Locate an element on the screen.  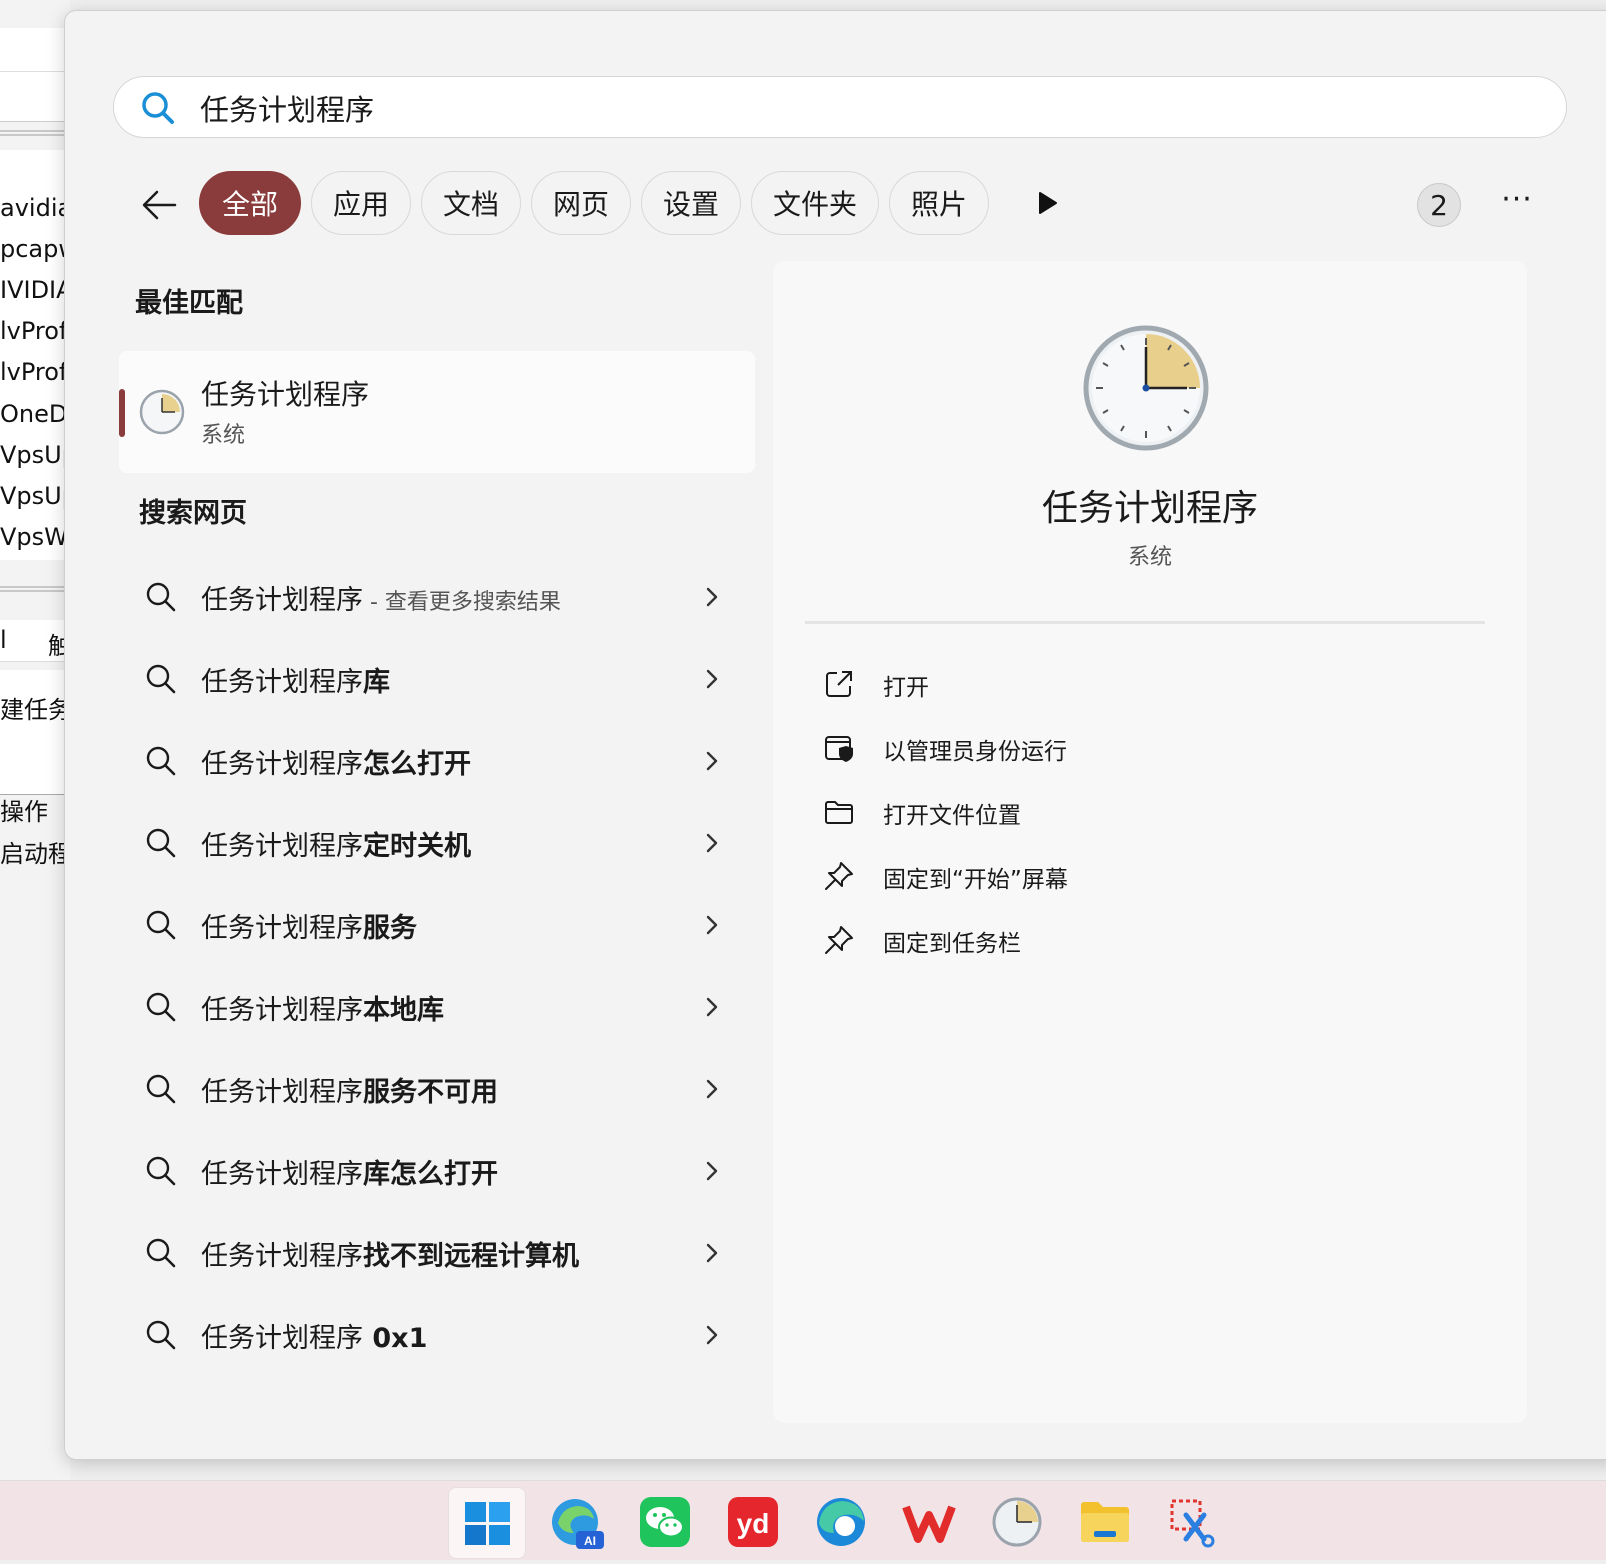
web-result-item: 任务计划程序 - 查看更多搜索结果 is located at coordinates (437, 597).